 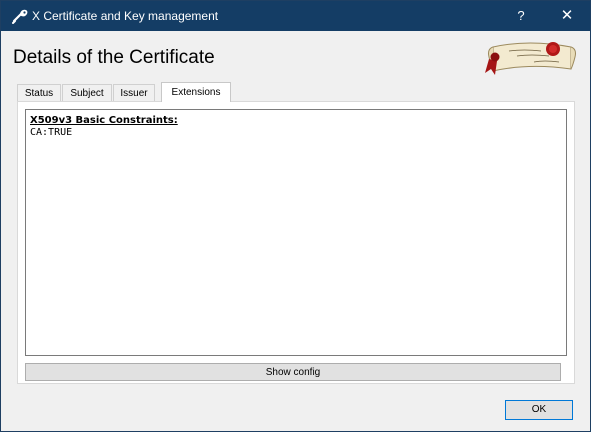 What do you see at coordinates (51, 132) in the screenshot?
I see `extension-value: CA:TRUE` at bounding box center [51, 132].